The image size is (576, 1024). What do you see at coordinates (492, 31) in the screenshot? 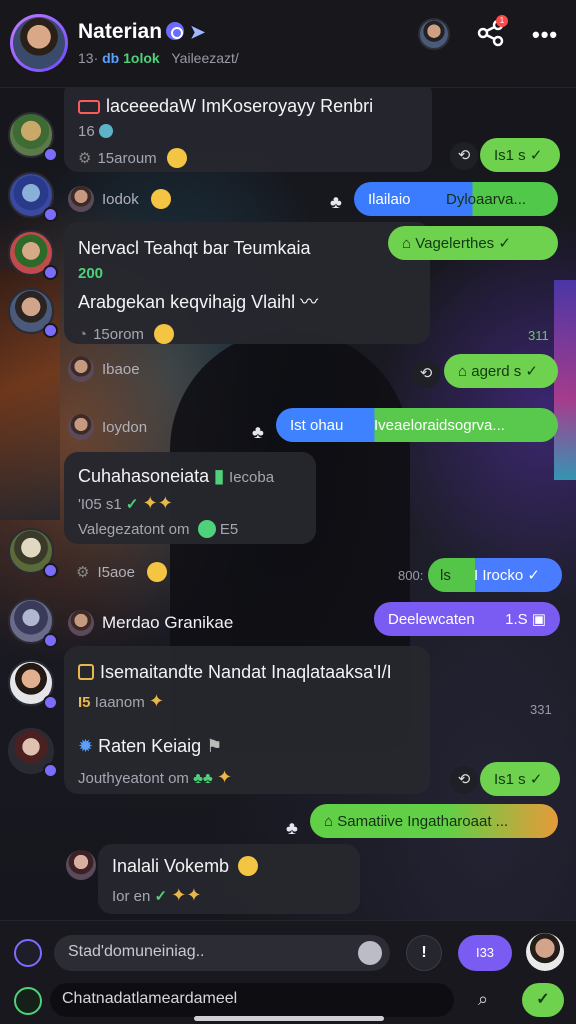
I see `share-button: 1` at bounding box center [492, 31].